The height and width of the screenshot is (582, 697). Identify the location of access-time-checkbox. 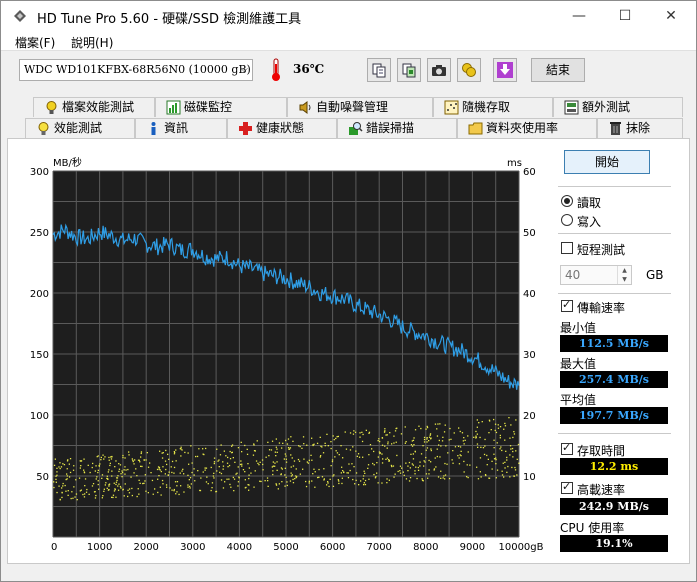
(567, 448).